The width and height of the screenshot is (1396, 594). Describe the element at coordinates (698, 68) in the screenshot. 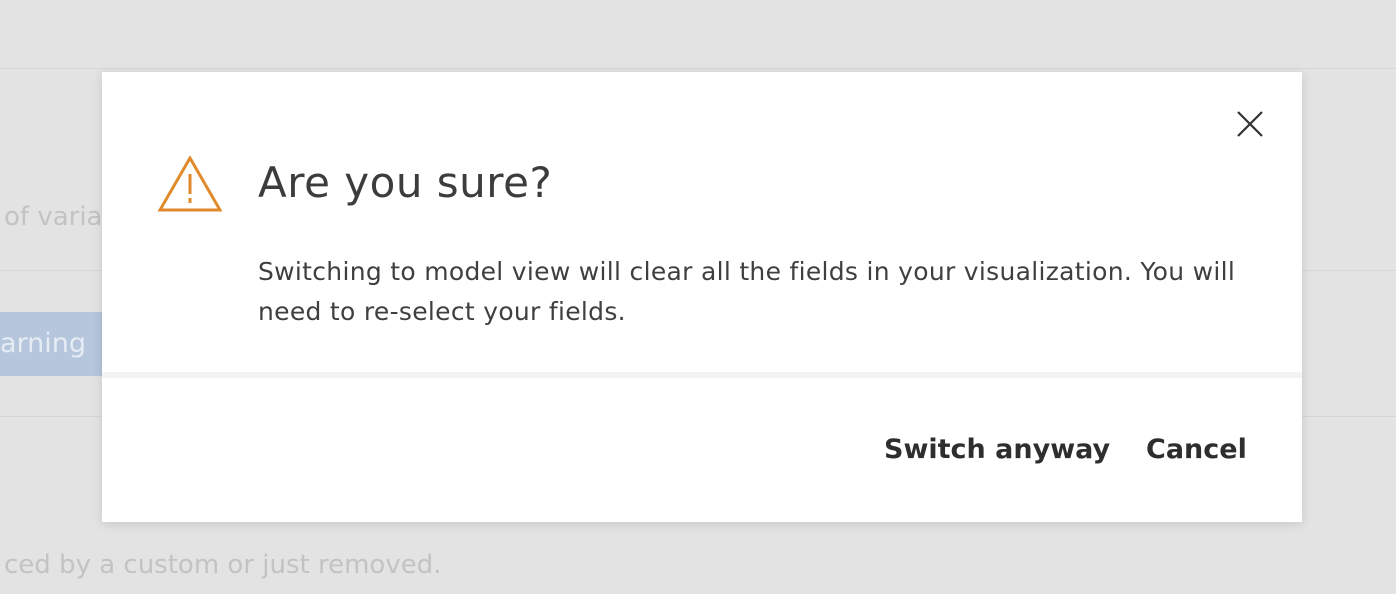

I see `background-divider` at that location.